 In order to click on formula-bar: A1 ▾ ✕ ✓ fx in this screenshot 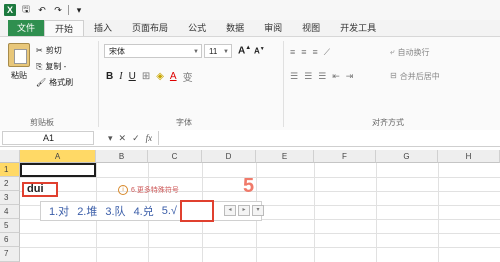, I will do `click(250, 138)`.